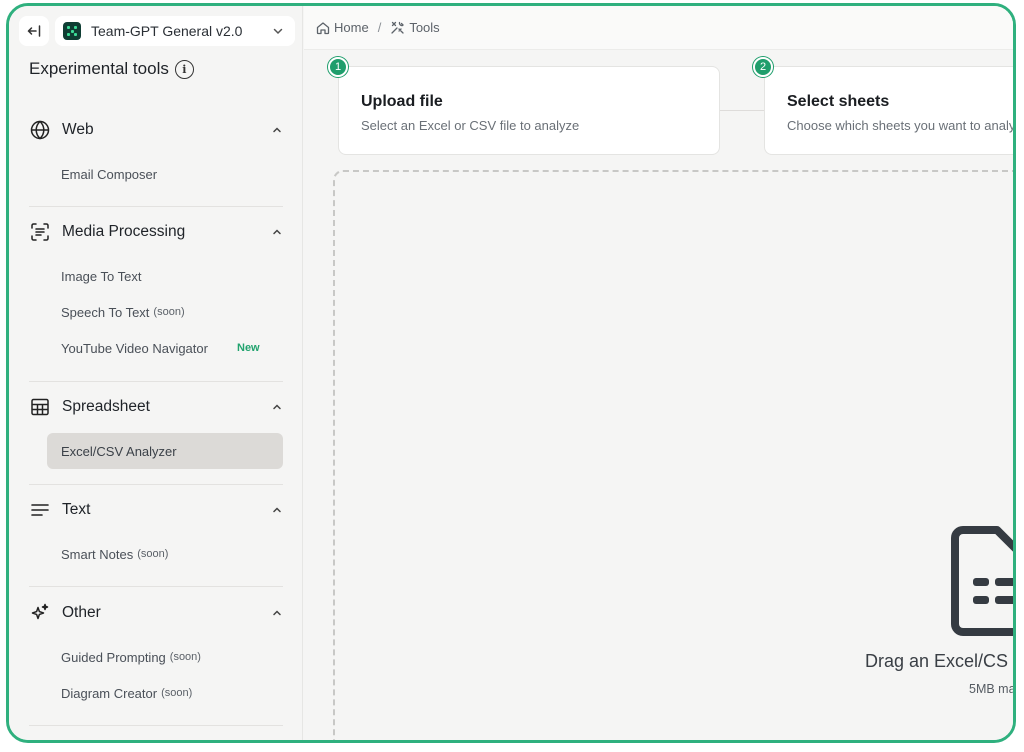 This screenshot has height=752, width=1024. I want to click on step-description: Choose which sheets you want to analy, so click(901, 125).